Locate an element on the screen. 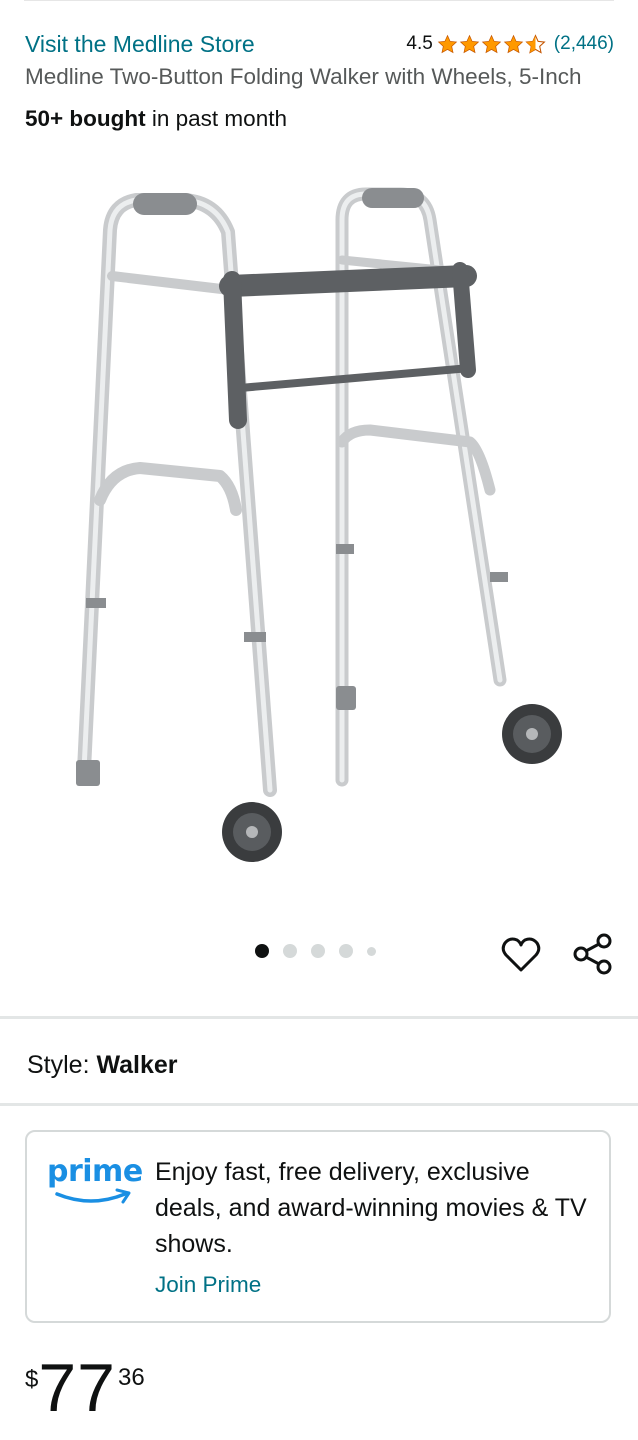 Image resolution: width=638 pixels, height=1440 pixels. star-half-icon is located at coordinates (535, 43).